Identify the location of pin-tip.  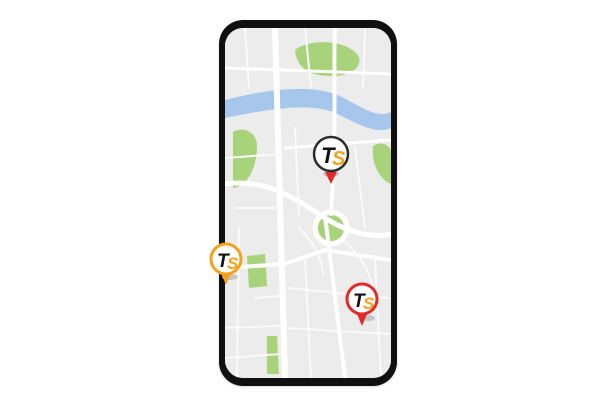
(331, 178).